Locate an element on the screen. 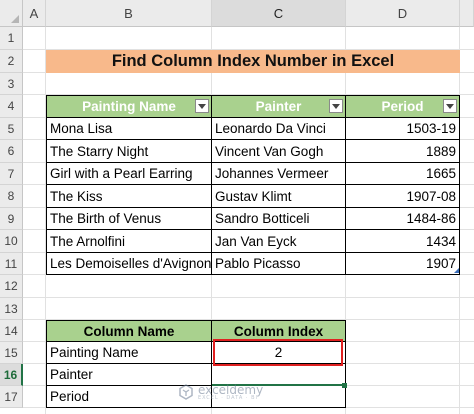 This screenshot has height=414, width=474. row-header-7: 7 is located at coordinates (11, 174).